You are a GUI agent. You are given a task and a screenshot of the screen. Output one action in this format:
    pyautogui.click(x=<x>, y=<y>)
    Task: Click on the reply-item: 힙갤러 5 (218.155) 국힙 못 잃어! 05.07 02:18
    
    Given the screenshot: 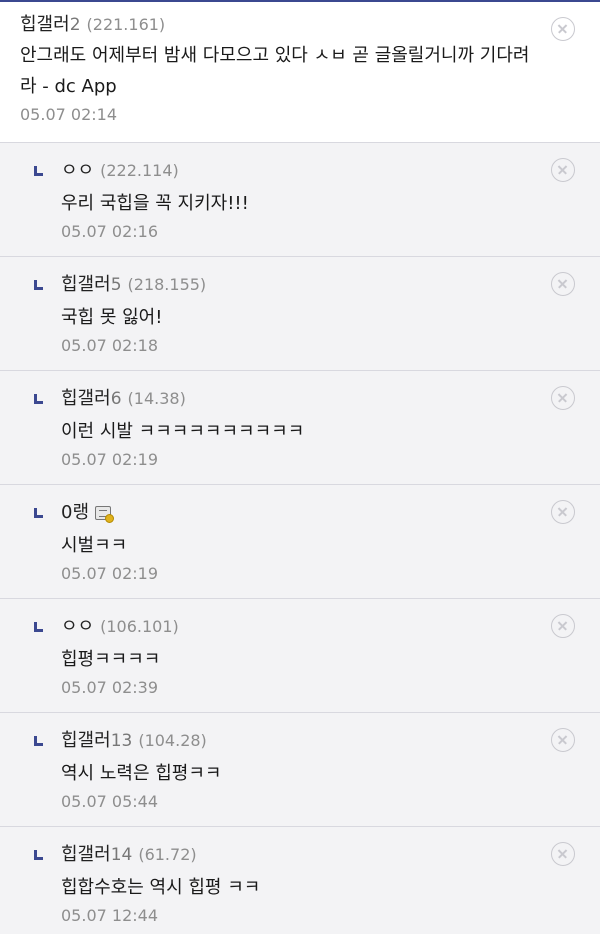 What is the action you would take?
    pyautogui.click(x=300, y=314)
    